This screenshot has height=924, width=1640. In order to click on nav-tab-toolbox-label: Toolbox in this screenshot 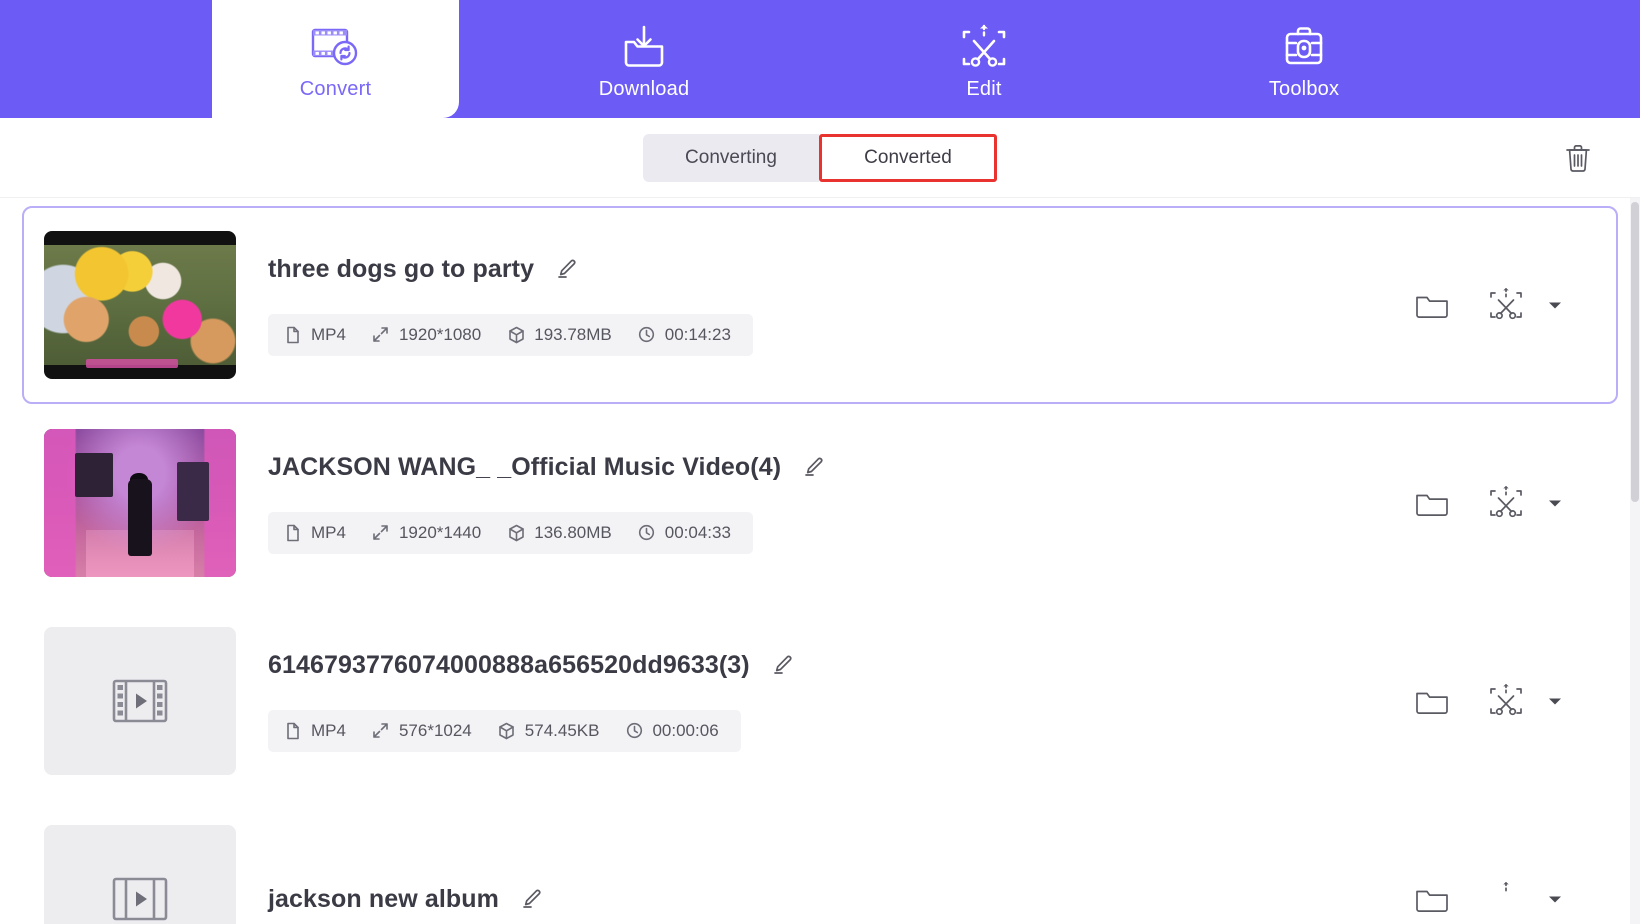, I will do `click(1304, 89)`.